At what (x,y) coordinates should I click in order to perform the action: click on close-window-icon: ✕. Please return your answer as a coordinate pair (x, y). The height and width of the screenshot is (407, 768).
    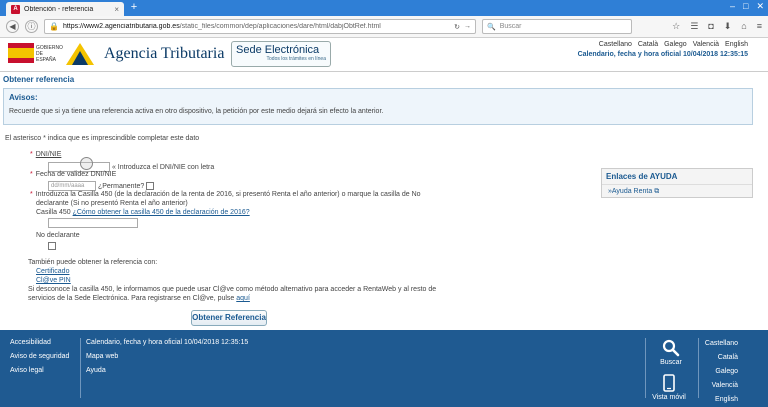
    Looking at the image, I should click on (760, 6).